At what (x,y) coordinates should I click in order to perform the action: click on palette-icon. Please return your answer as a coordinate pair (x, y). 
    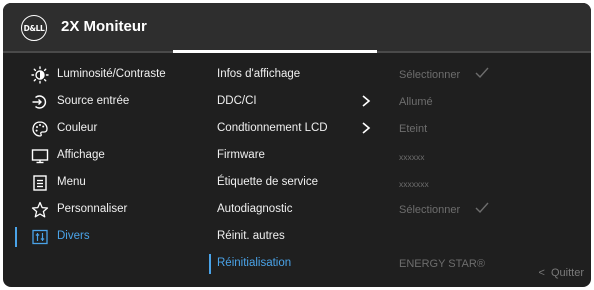
    Looking at the image, I should click on (40, 129).